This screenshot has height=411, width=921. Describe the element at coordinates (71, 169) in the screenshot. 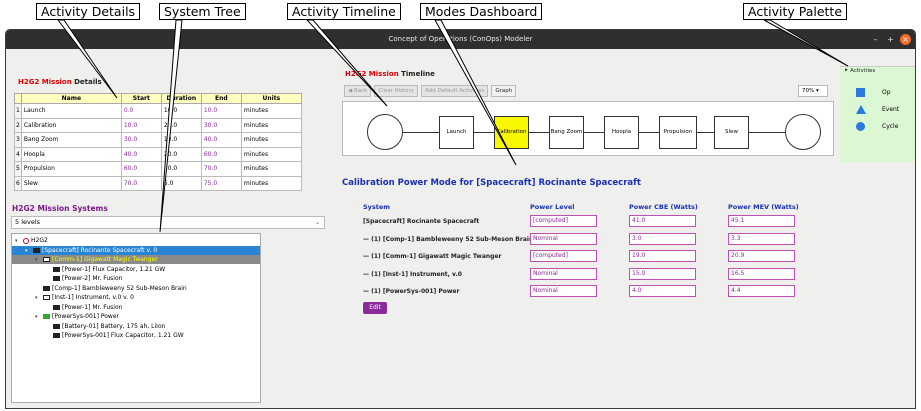

I see `cell-name: Propulsion` at that location.